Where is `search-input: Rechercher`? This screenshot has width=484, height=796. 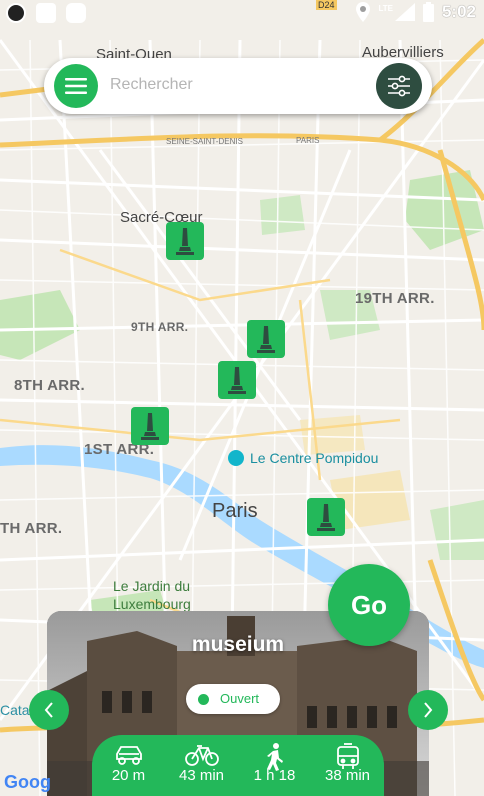
search-input: Rechercher is located at coordinates (151, 85).